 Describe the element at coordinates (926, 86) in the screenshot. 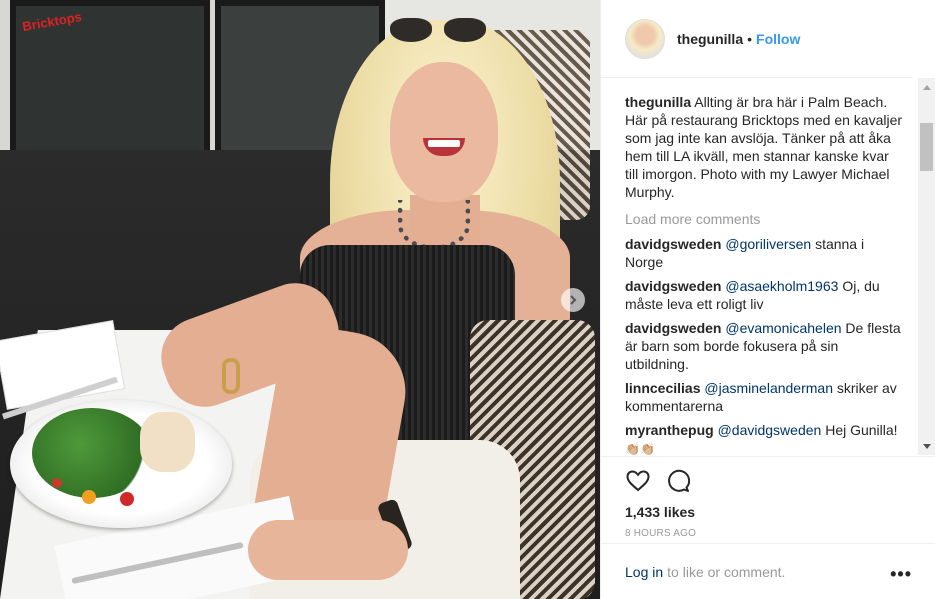

I see `scroll-up-arrow-icon` at that location.